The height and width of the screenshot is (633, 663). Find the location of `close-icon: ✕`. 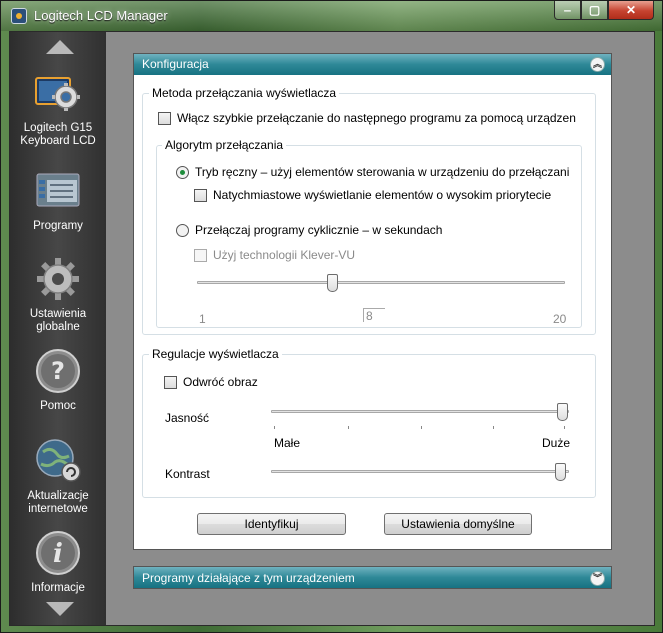

close-icon: ✕ is located at coordinates (631, 10).